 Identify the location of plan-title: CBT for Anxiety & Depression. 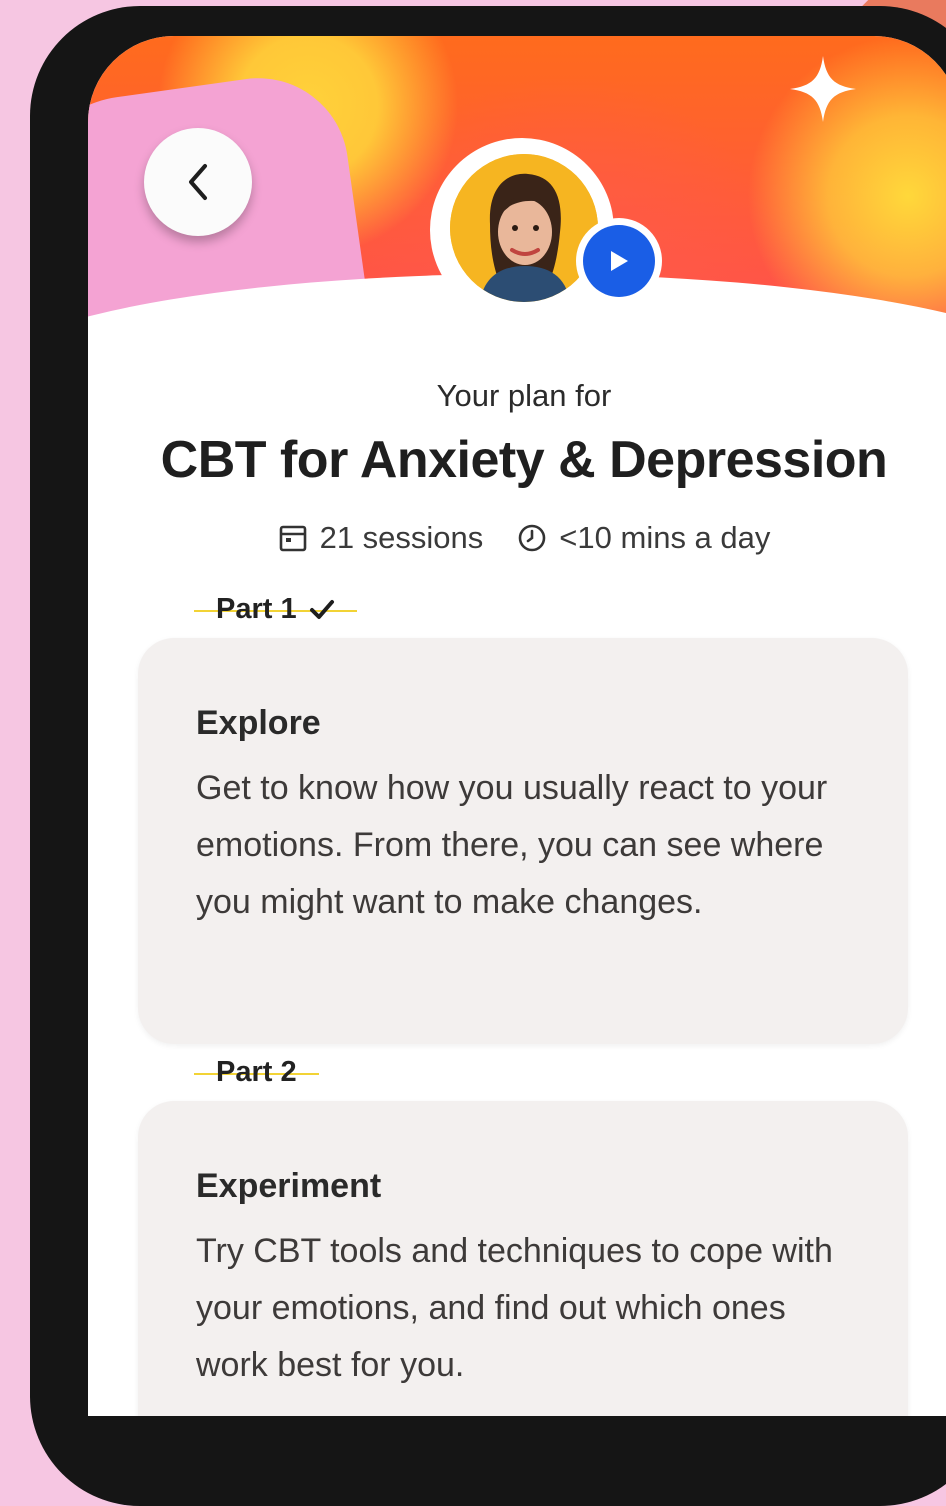
(524, 460).